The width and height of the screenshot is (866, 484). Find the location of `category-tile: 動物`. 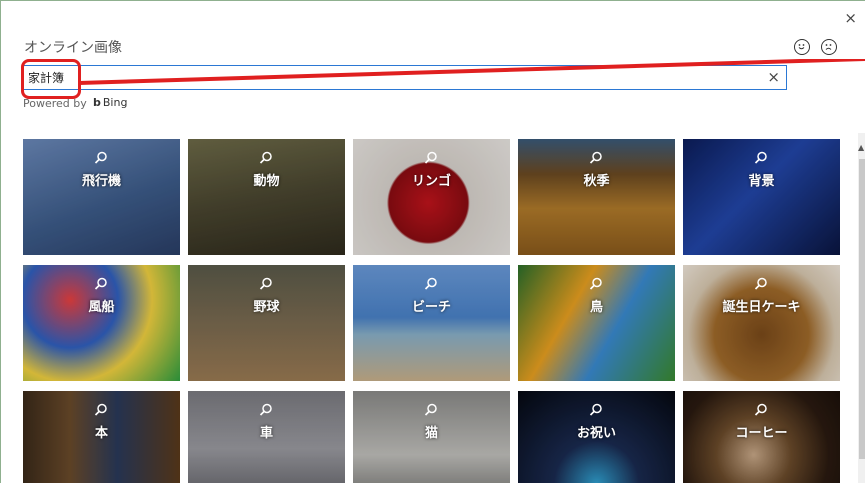

category-tile: 動物 is located at coordinates (266, 197).